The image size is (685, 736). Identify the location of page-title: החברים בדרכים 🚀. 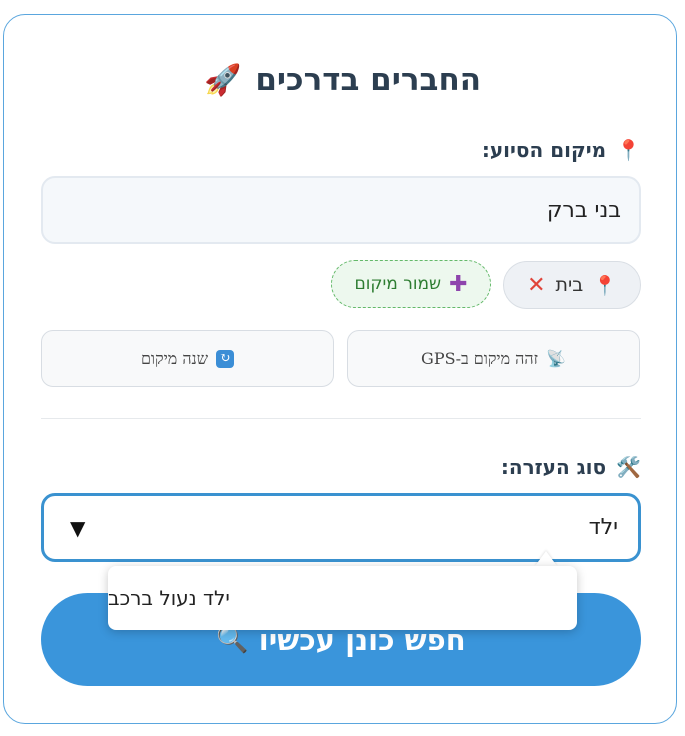
(342, 80).